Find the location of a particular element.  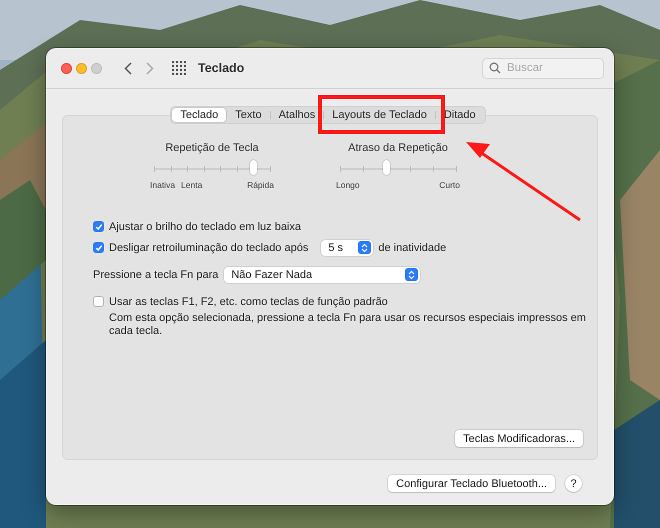

checkbox-label: Usar as teclas F1, F2, etc. como teclas de função padrão is located at coordinates (248, 302).